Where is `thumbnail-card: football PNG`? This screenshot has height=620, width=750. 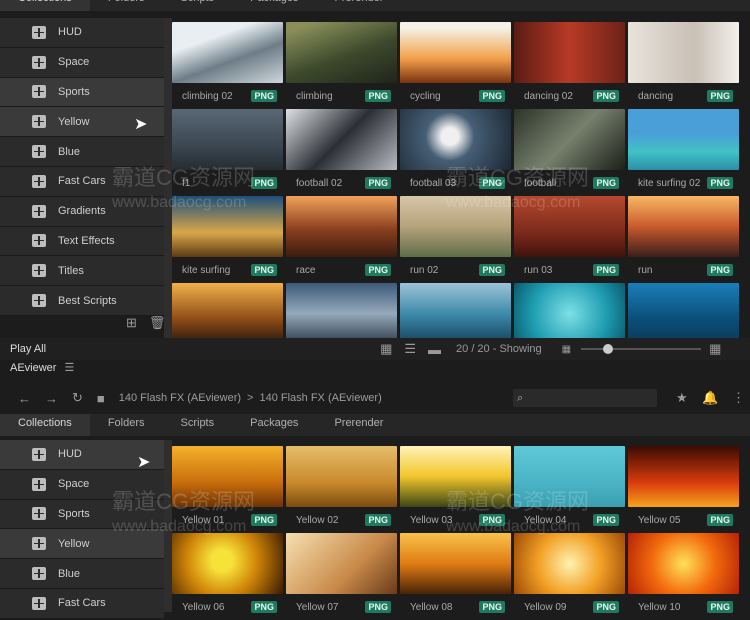 thumbnail-card: football PNG is located at coordinates (569, 152).